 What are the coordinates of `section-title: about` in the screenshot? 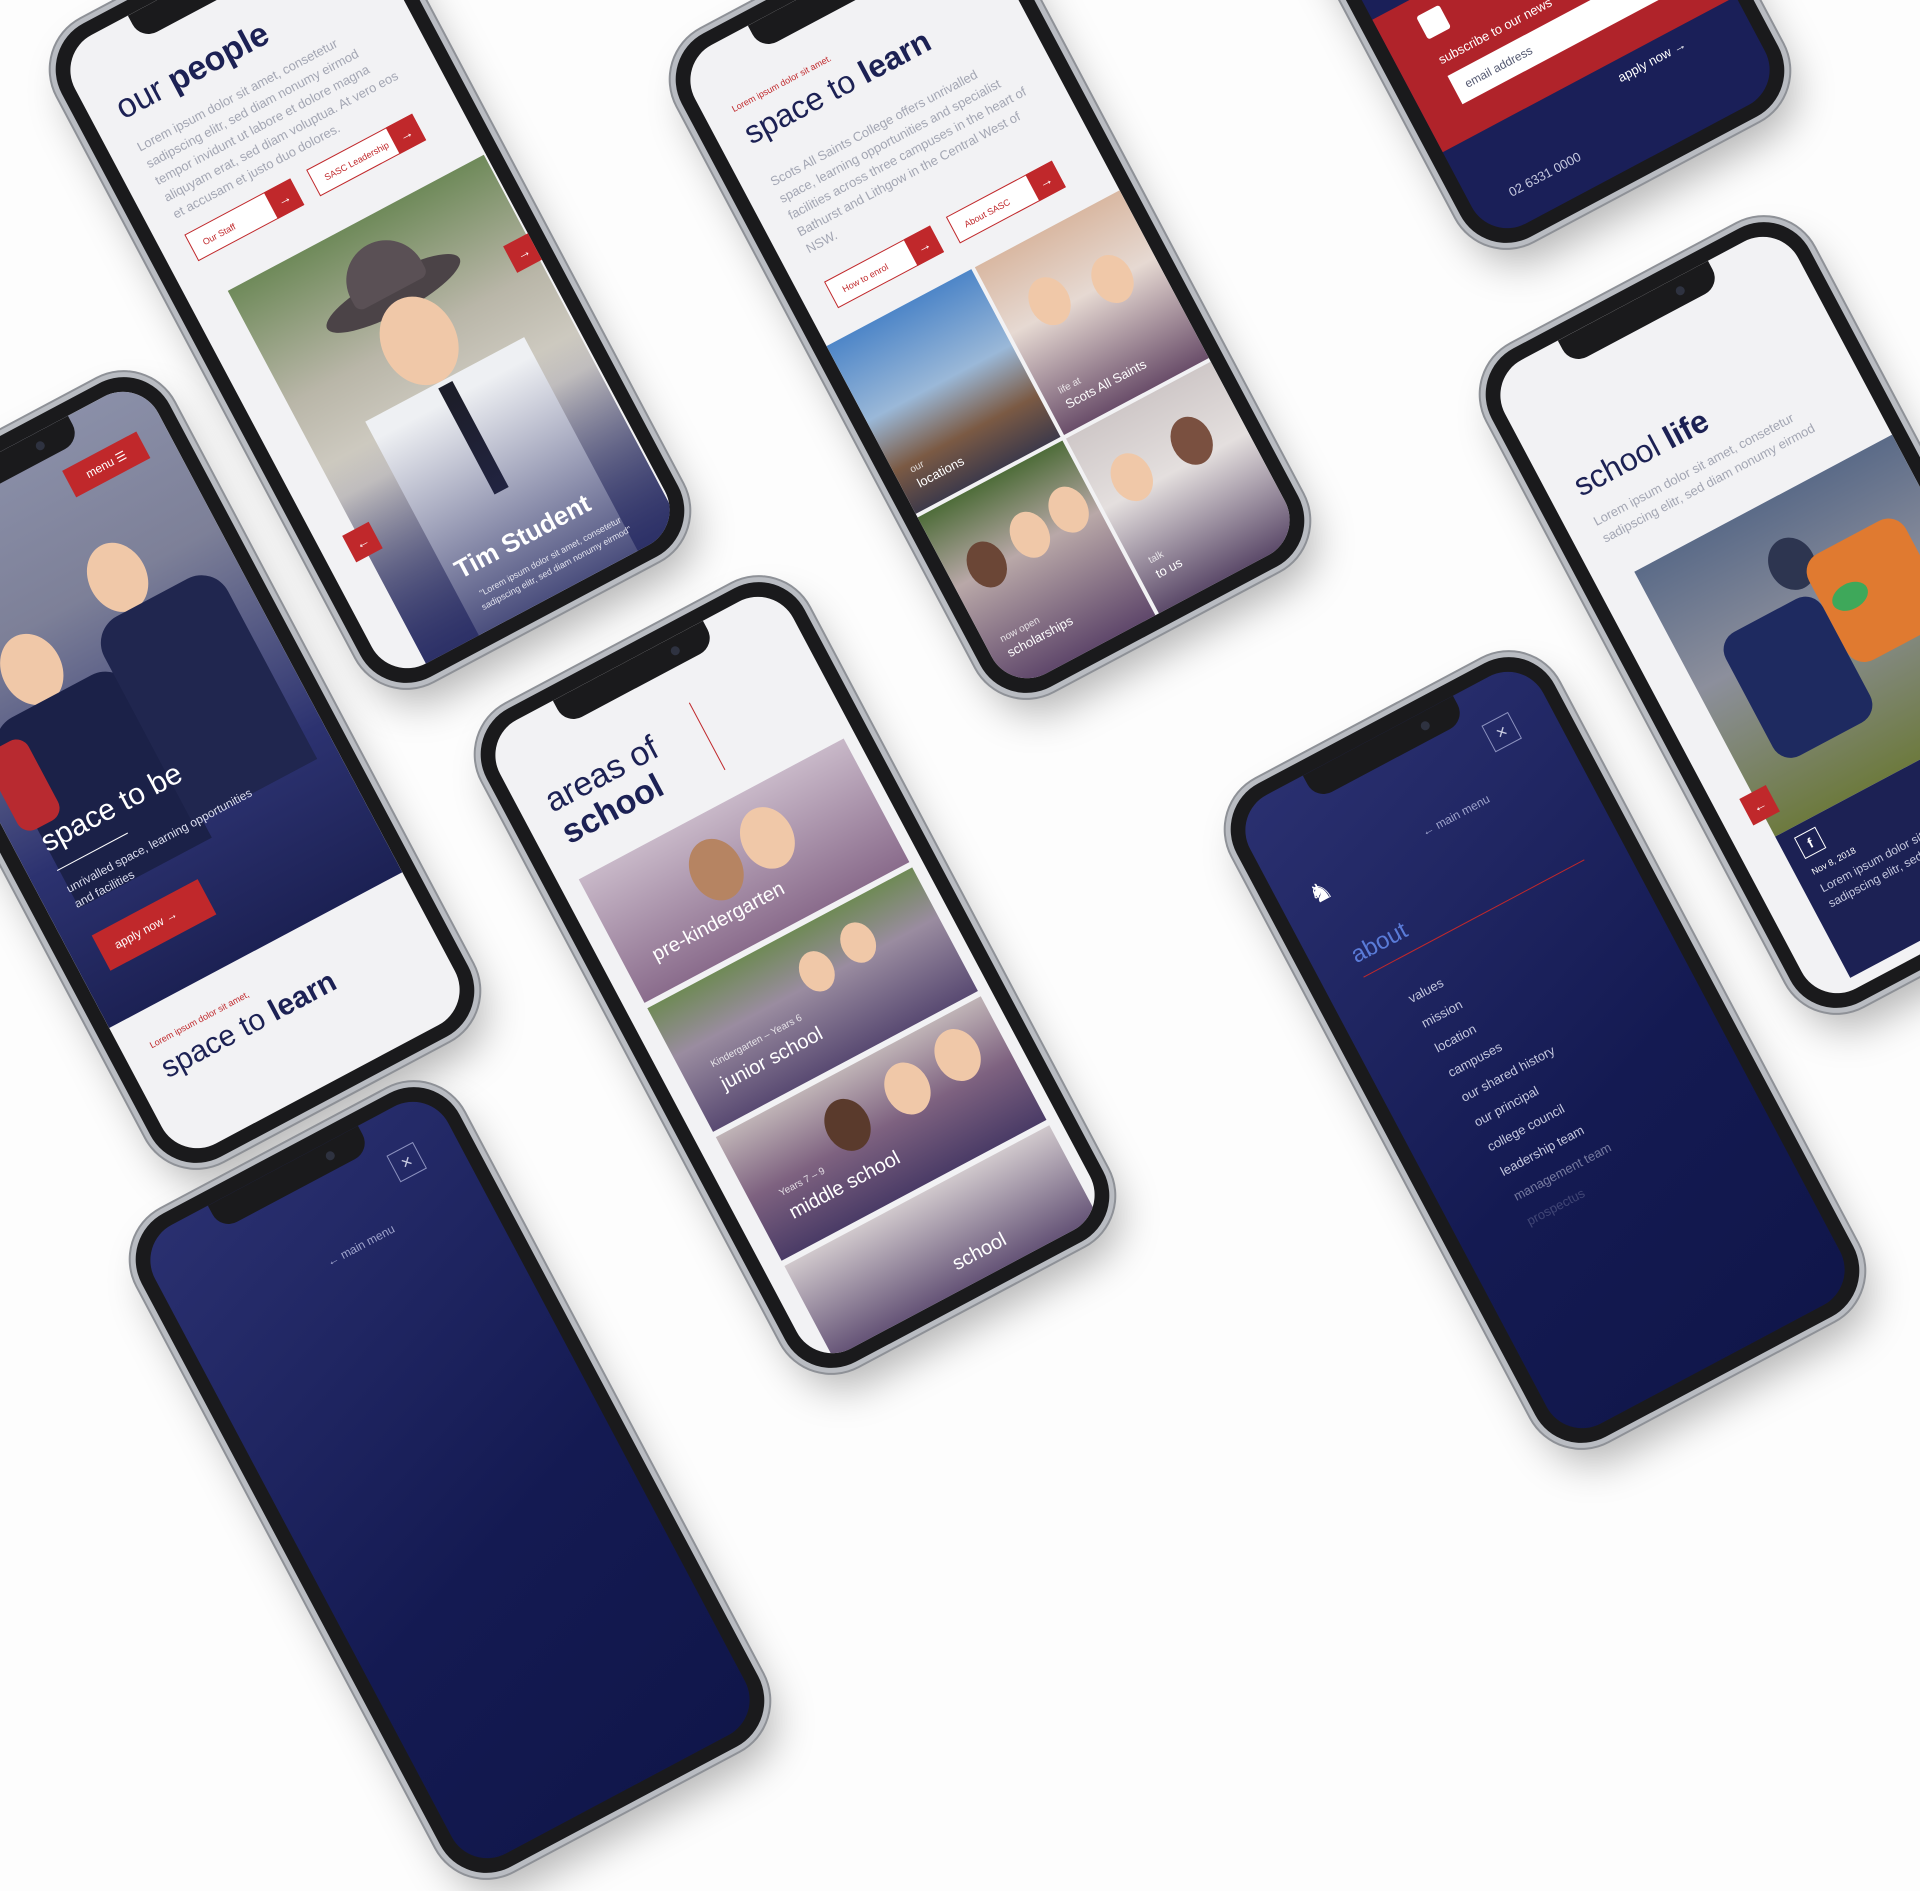 It's located at (1379, 942).